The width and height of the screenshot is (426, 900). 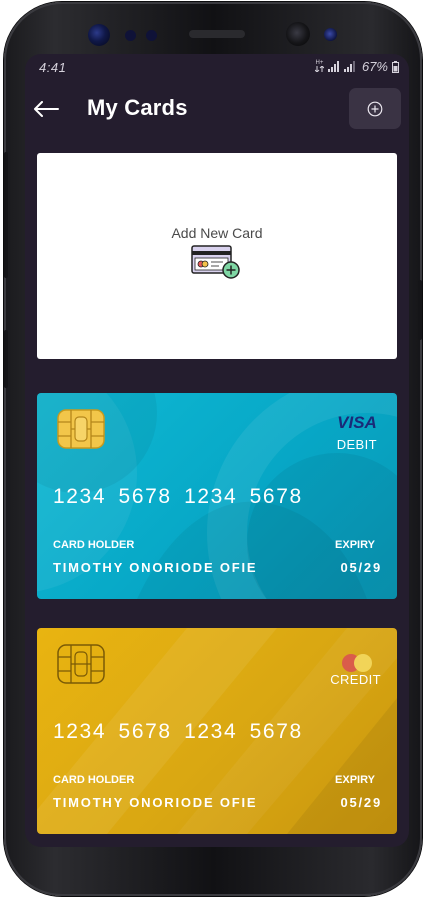 What do you see at coordinates (137, 107) in the screenshot?
I see `page-title: My Cards` at bounding box center [137, 107].